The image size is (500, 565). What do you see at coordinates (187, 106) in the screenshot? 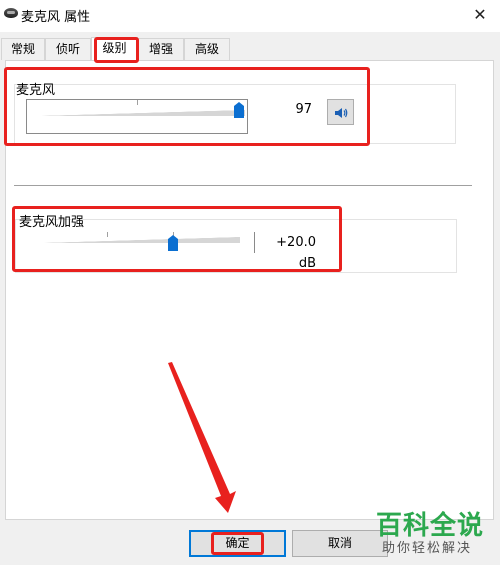
I see `annotation-box-microphone` at bounding box center [187, 106].